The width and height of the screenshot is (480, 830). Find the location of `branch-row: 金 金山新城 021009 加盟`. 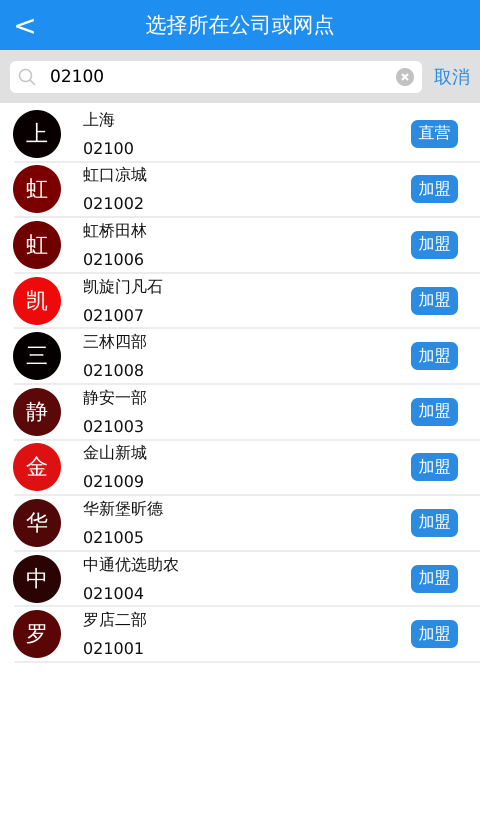

branch-row: 金 金山新城 021009 加盟 is located at coordinates (247, 468).